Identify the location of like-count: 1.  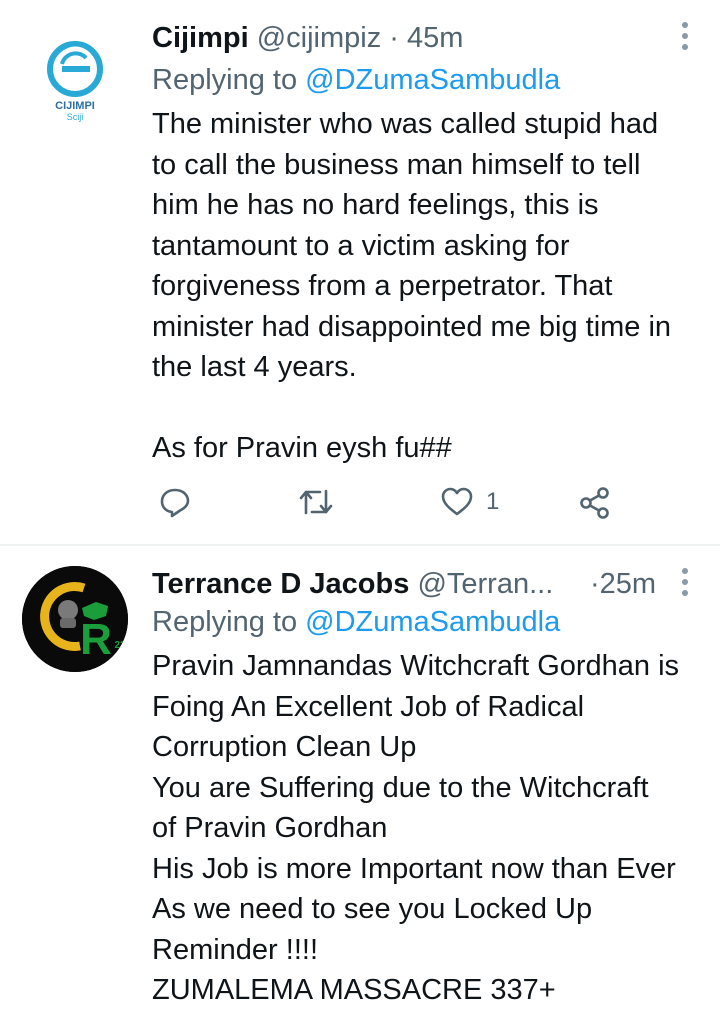
(493, 501).